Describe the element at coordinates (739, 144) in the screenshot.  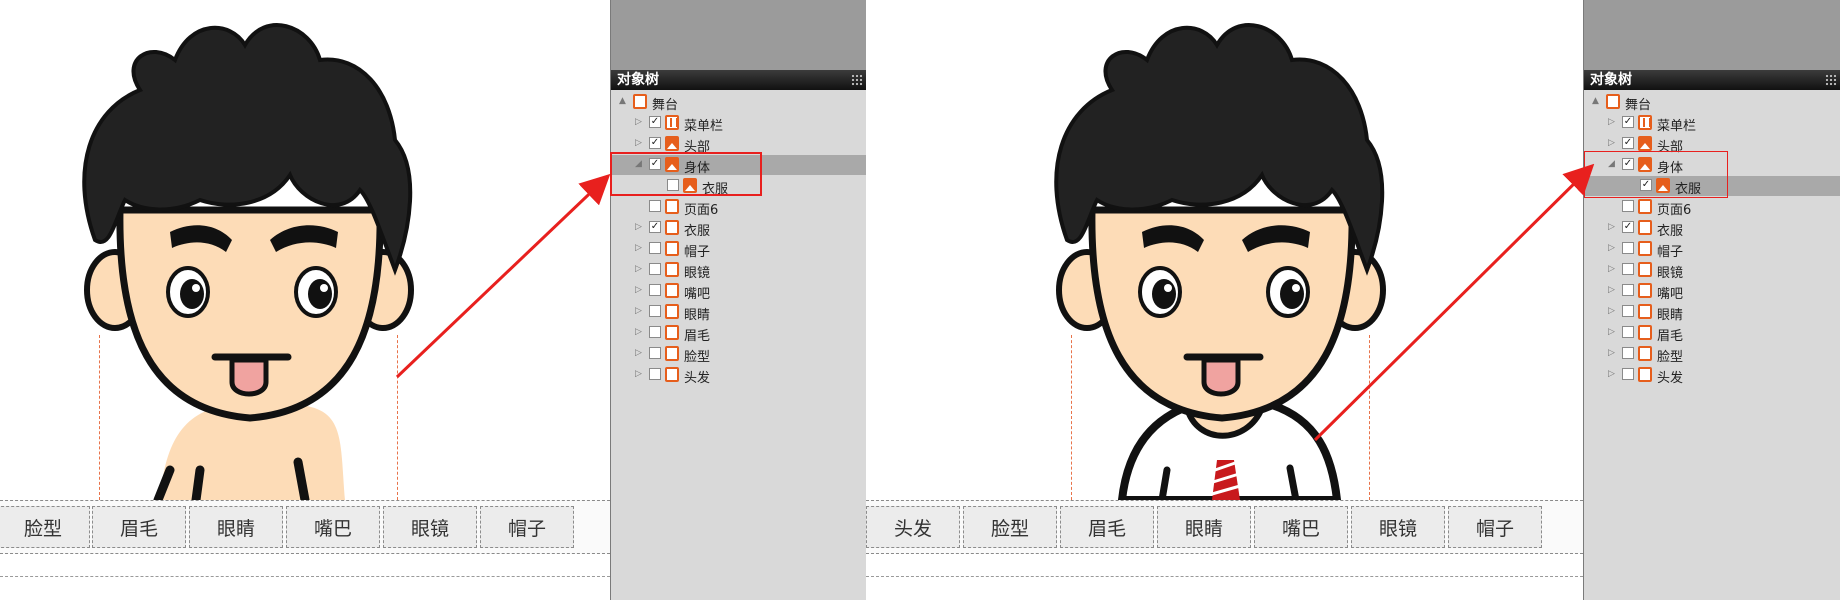
I see `tree-row: ▷ ✓ 头部` at that location.